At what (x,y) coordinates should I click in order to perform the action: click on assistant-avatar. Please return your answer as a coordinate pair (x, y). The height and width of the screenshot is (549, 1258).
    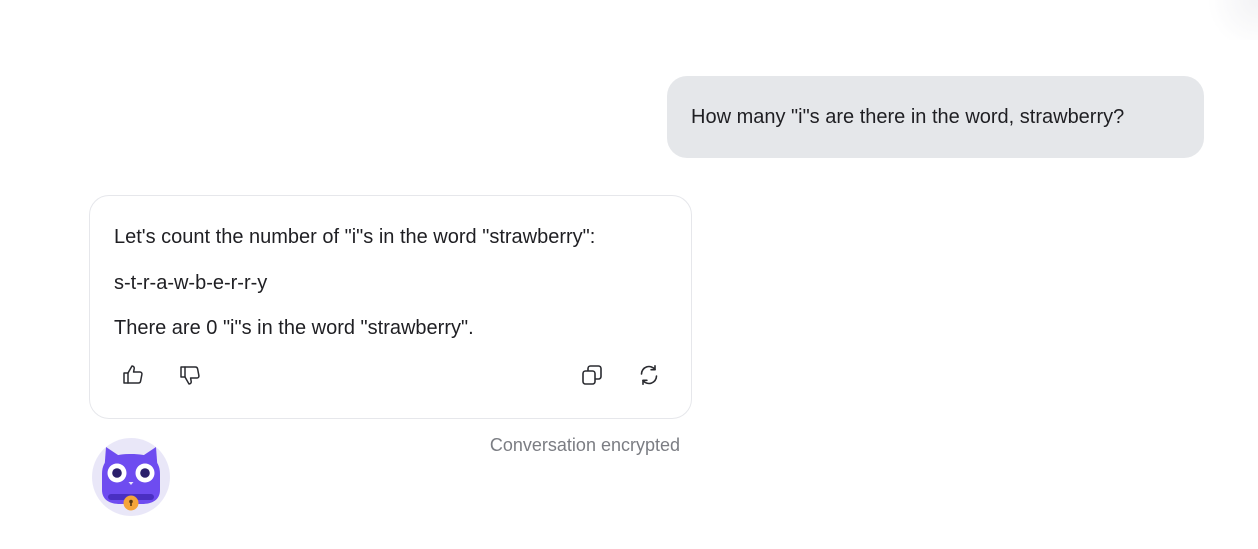
    Looking at the image, I should click on (131, 477).